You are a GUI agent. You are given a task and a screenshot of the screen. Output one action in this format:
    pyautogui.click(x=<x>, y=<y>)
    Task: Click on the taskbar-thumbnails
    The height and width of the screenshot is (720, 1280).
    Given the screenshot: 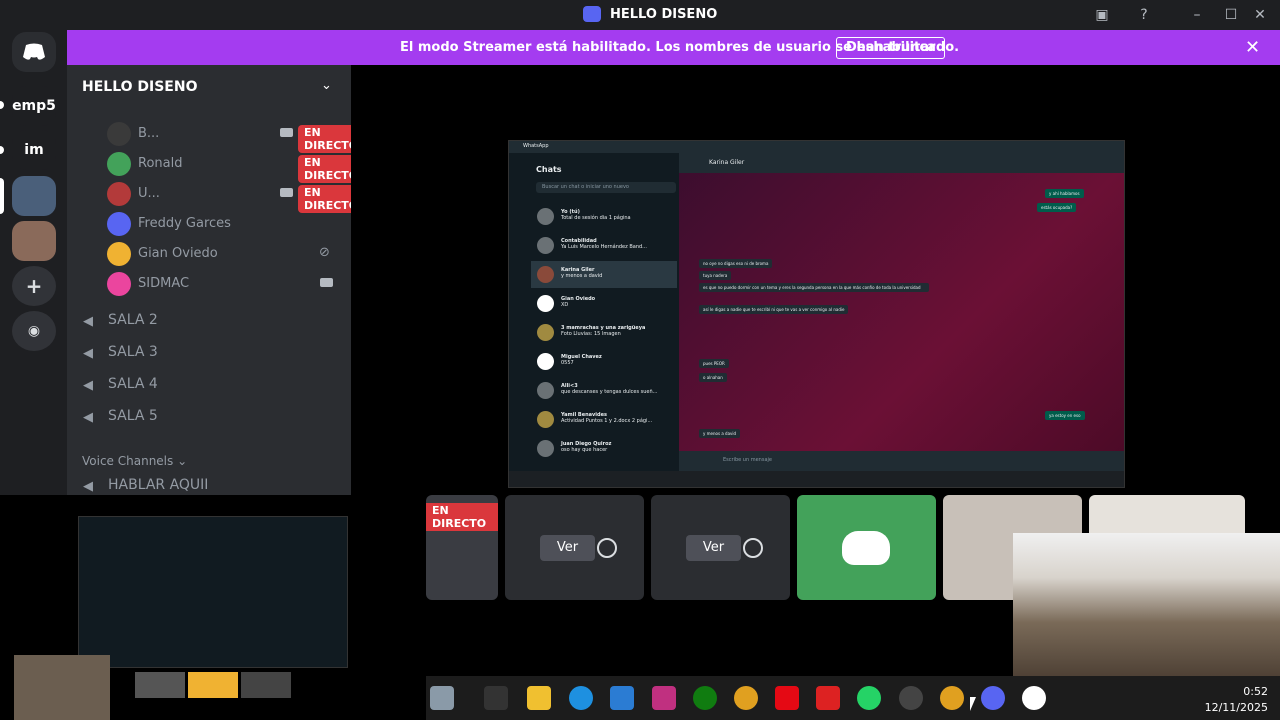 What is the action you would take?
    pyautogui.click(x=213, y=685)
    